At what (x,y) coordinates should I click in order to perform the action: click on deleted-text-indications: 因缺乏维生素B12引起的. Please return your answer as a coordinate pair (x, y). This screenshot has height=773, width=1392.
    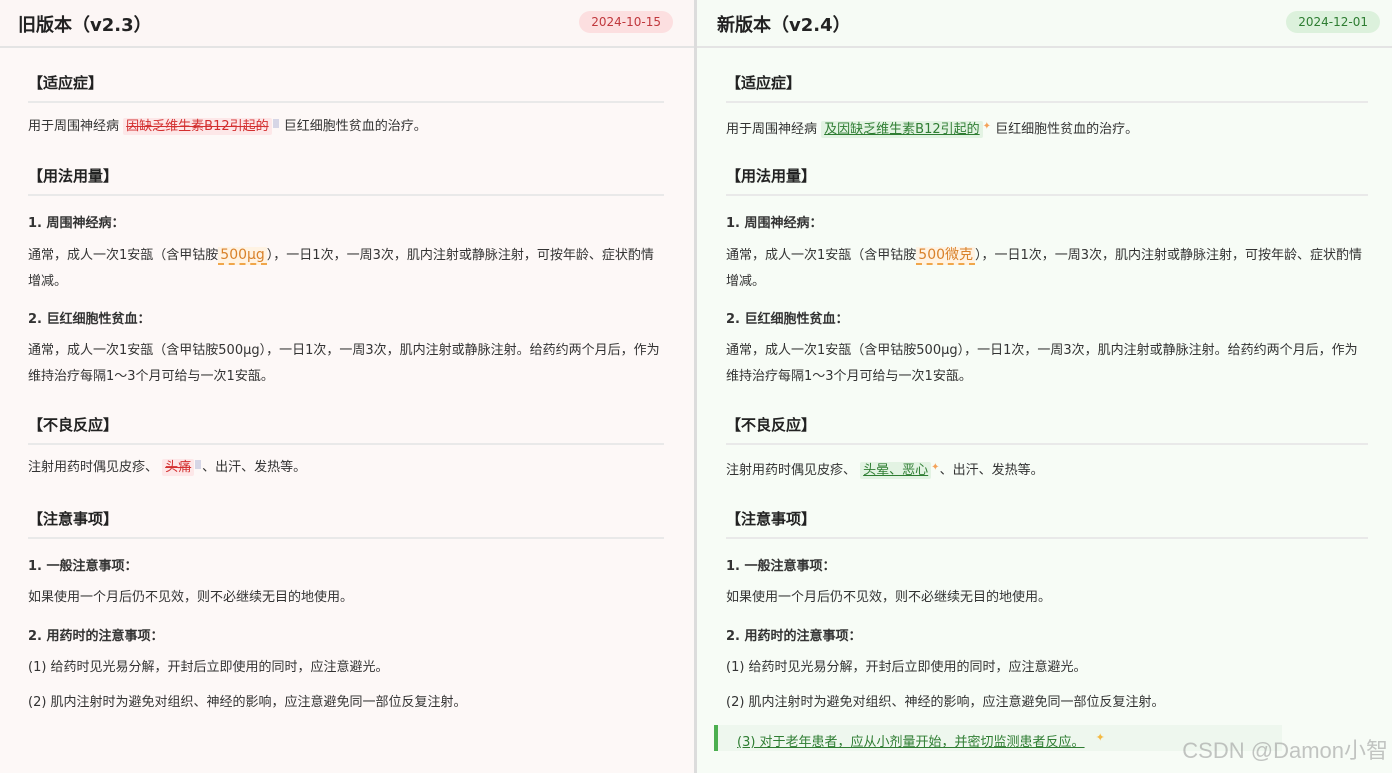
    Looking at the image, I should click on (197, 126).